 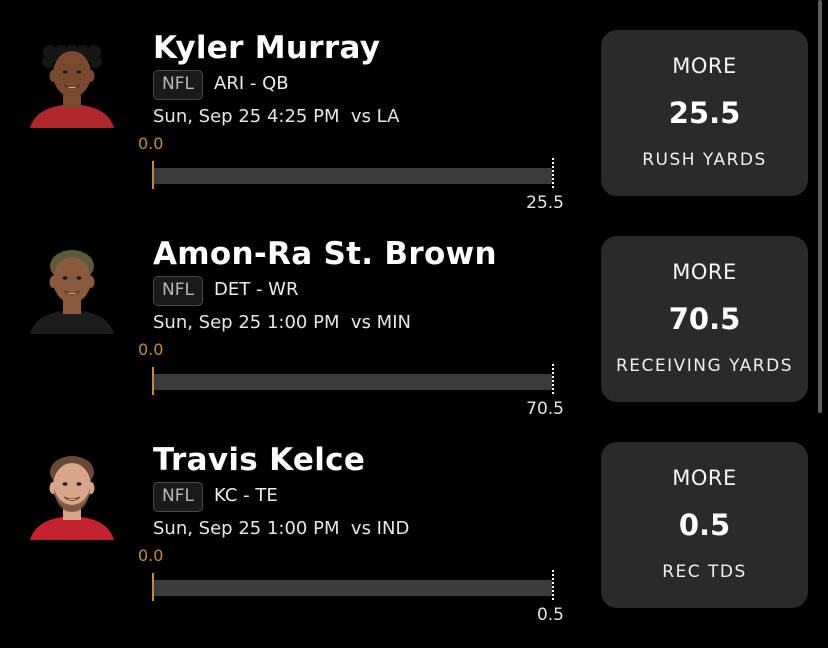 What do you see at coordinates (267, 48) in the screenshot?
I see `player-name: Kyler Murray` at bounding box center [267, 48].